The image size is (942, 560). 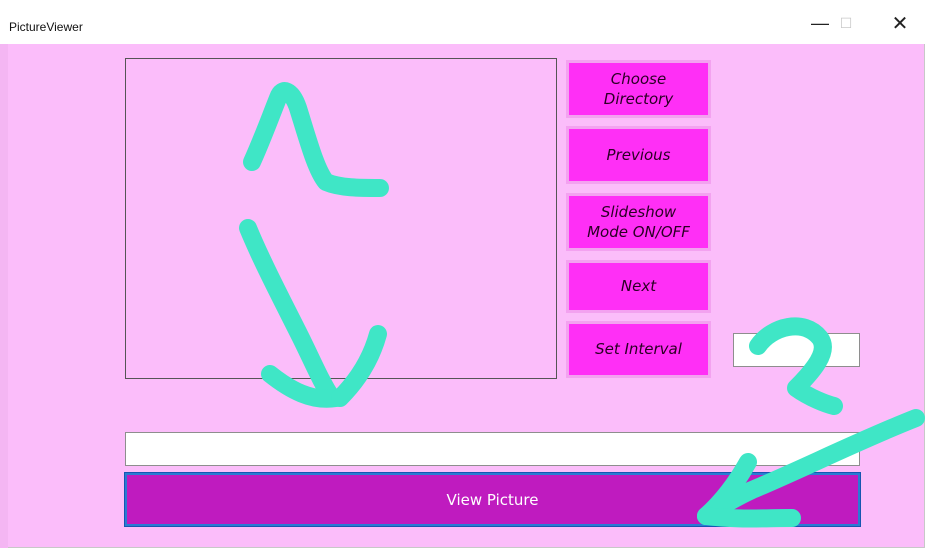 I want to click on close-button: ✕, so click(x=900, y=23).